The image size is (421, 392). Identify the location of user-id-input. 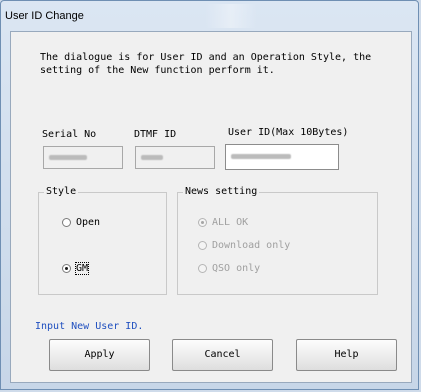
(282, 157).